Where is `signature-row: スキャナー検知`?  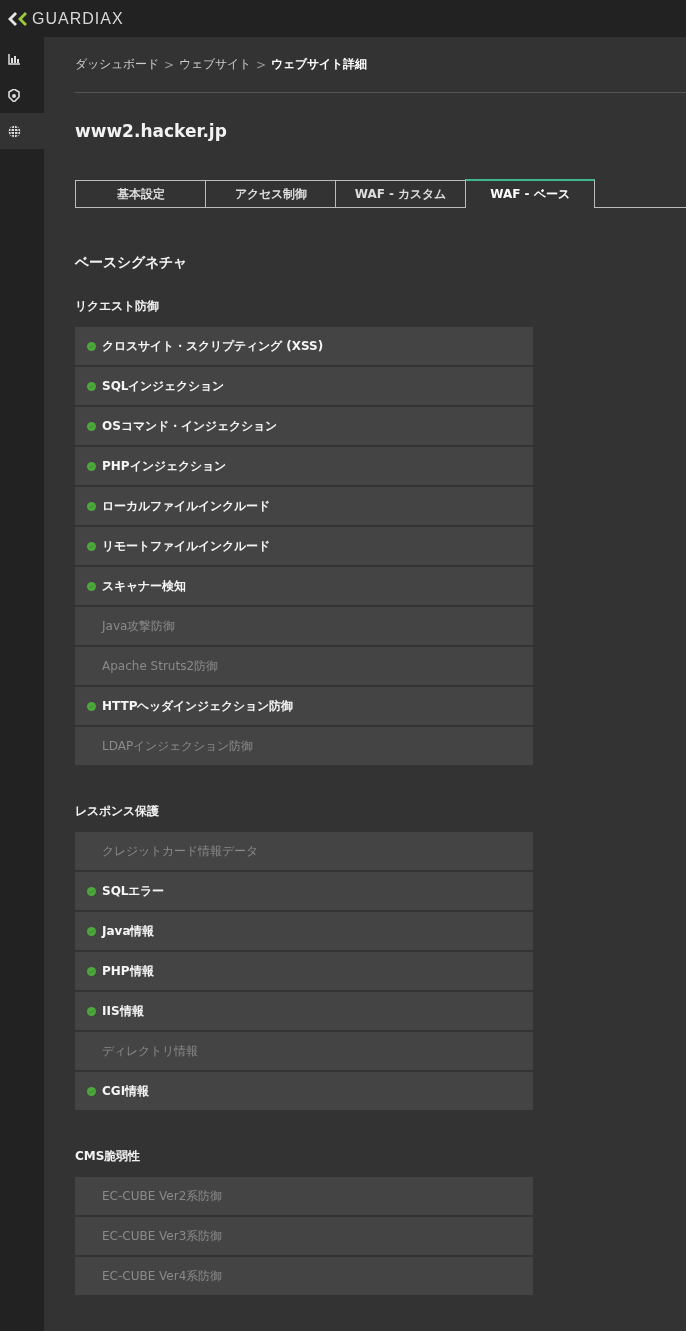
signature-row: スキャナー検知 is located at coordinates (304, 586).